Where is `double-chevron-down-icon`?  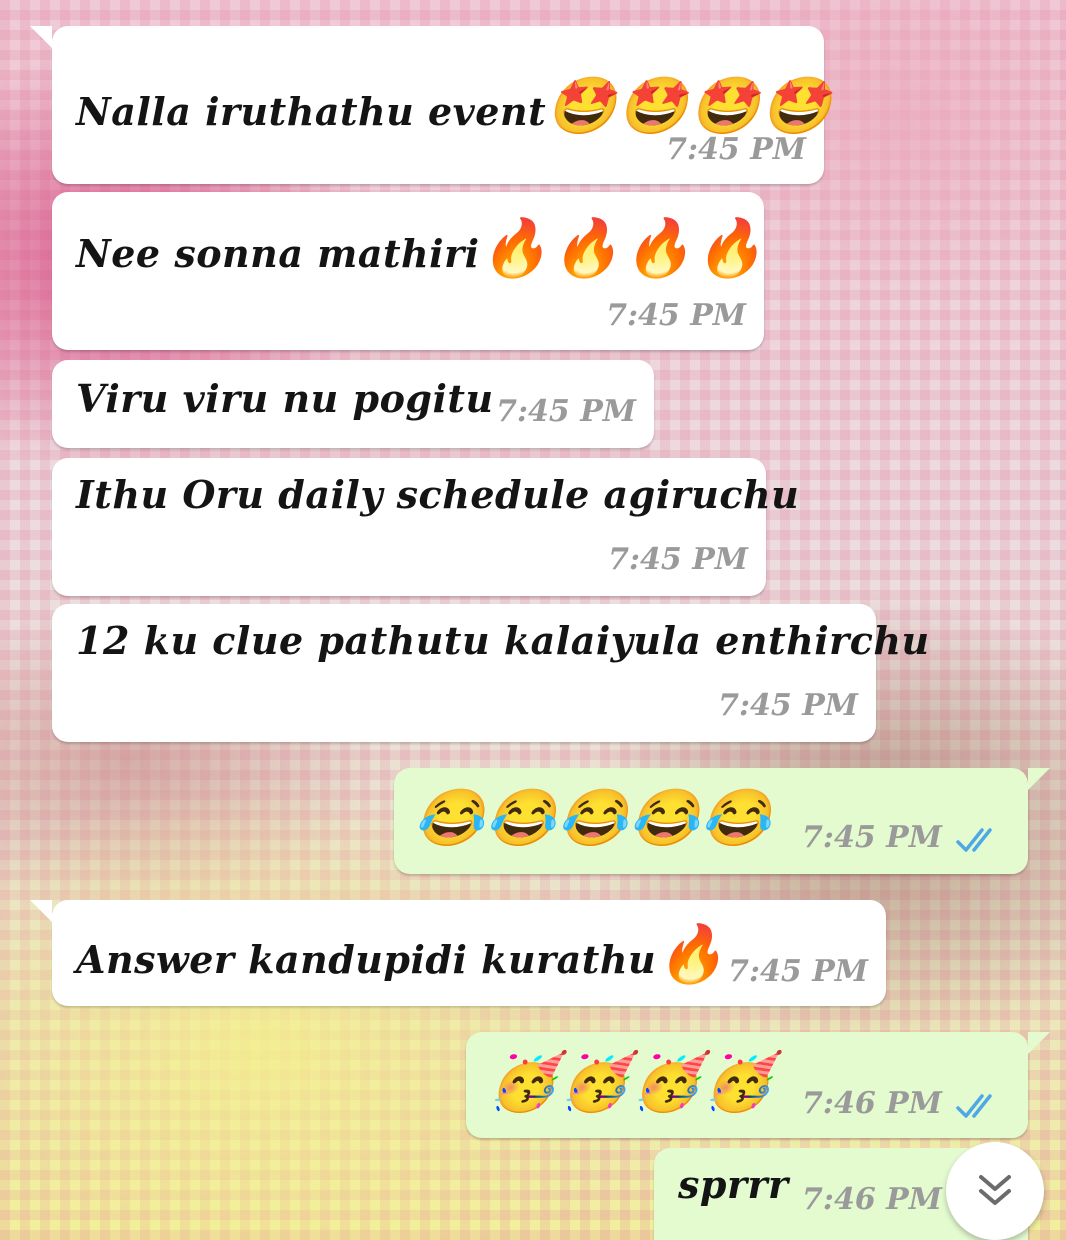 double-chevron-down-icon is located at coordinates (995, 1190).